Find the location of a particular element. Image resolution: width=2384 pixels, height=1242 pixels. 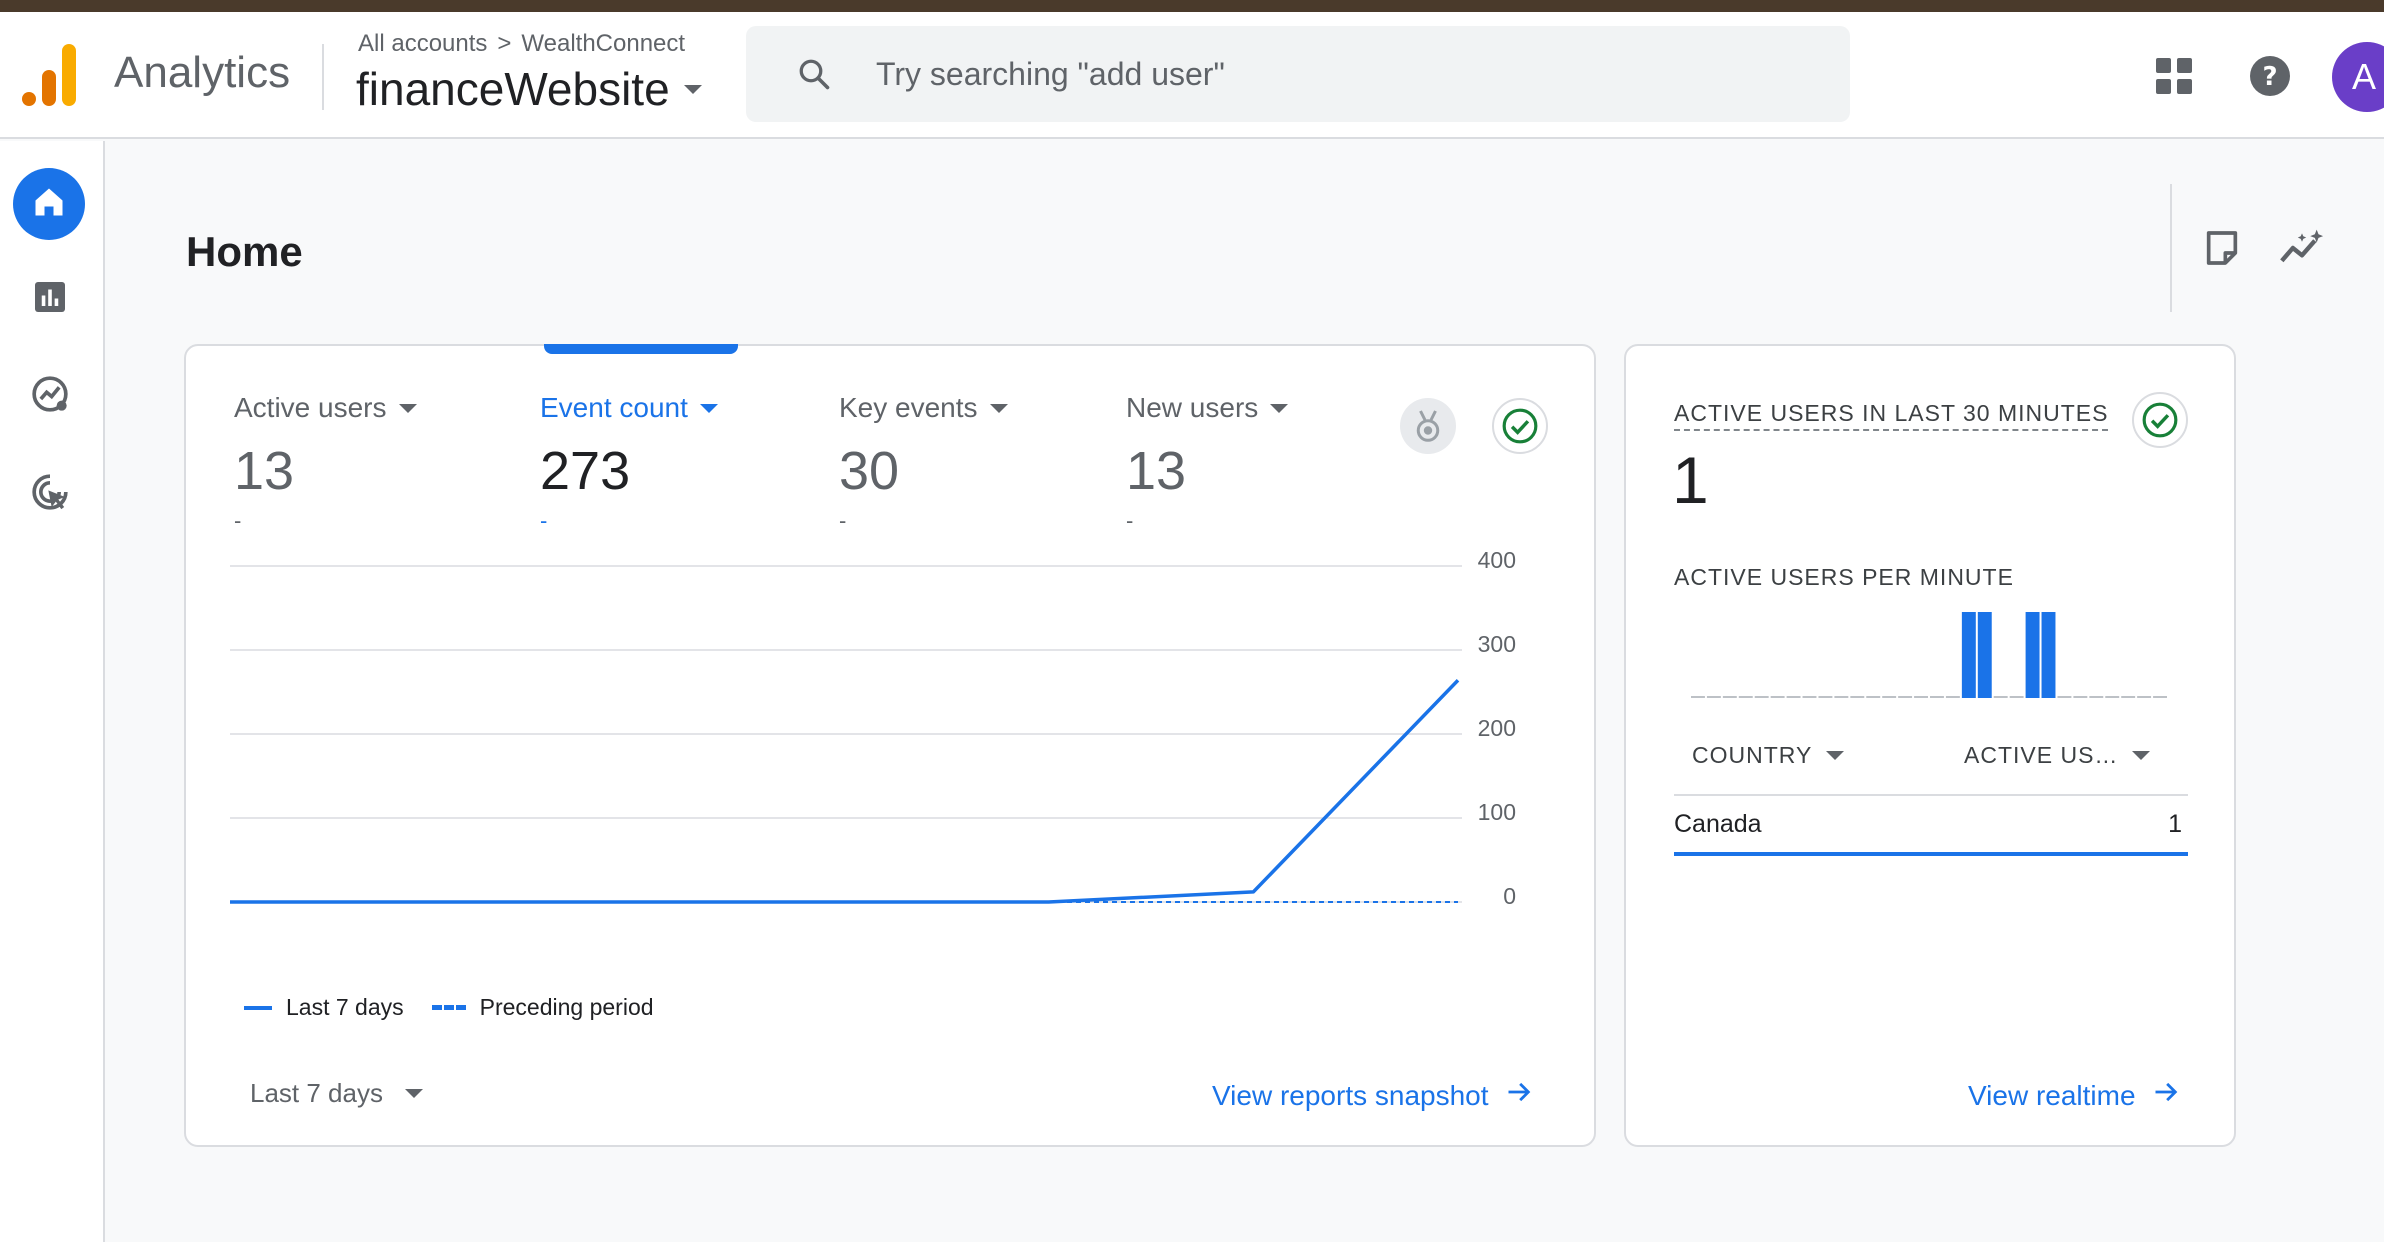

property-selector: financeWebsite is located at coordinates (529, 89).